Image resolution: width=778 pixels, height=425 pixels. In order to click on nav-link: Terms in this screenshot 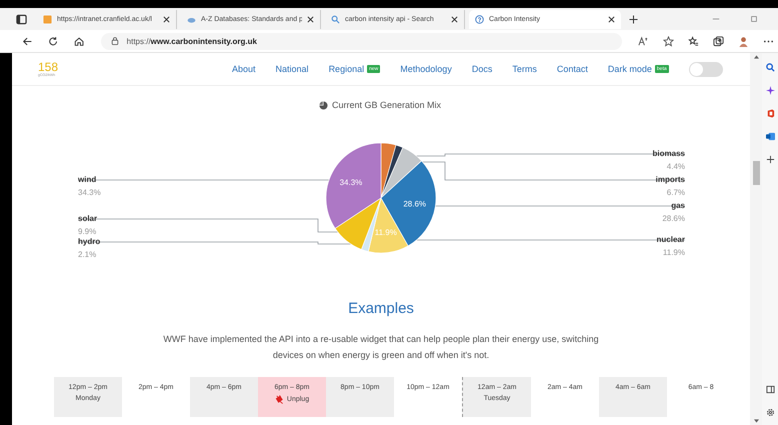, I will do `click(524, 69)`.